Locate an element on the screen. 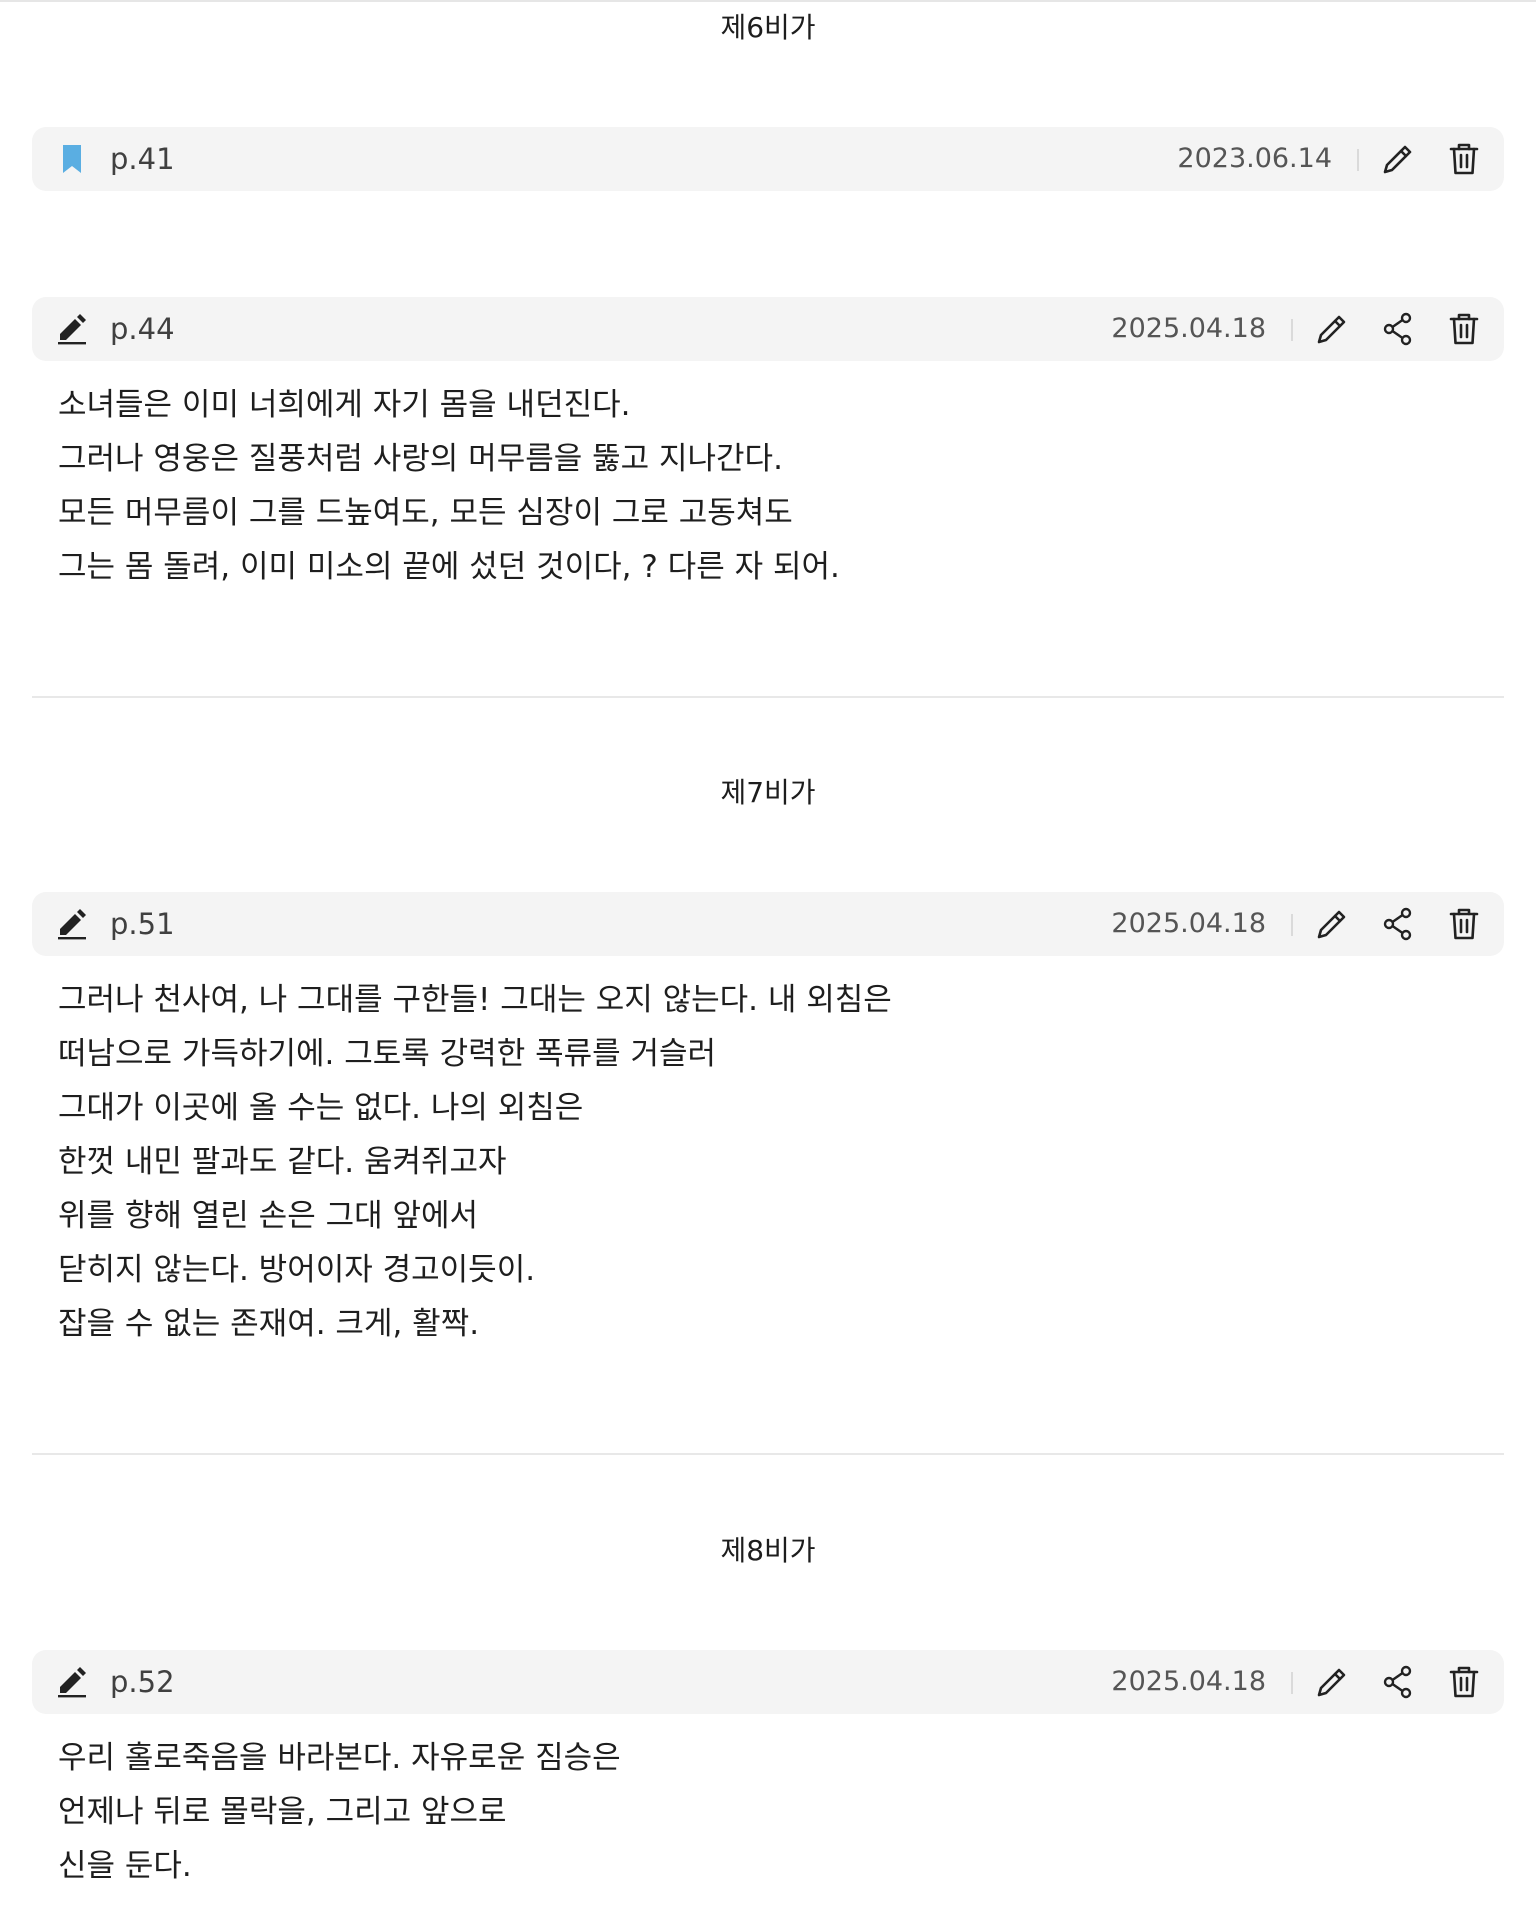 The height and width of the screenshot is (1908, 1536). page-number: p.52 is located at coordinates (142, 1682).